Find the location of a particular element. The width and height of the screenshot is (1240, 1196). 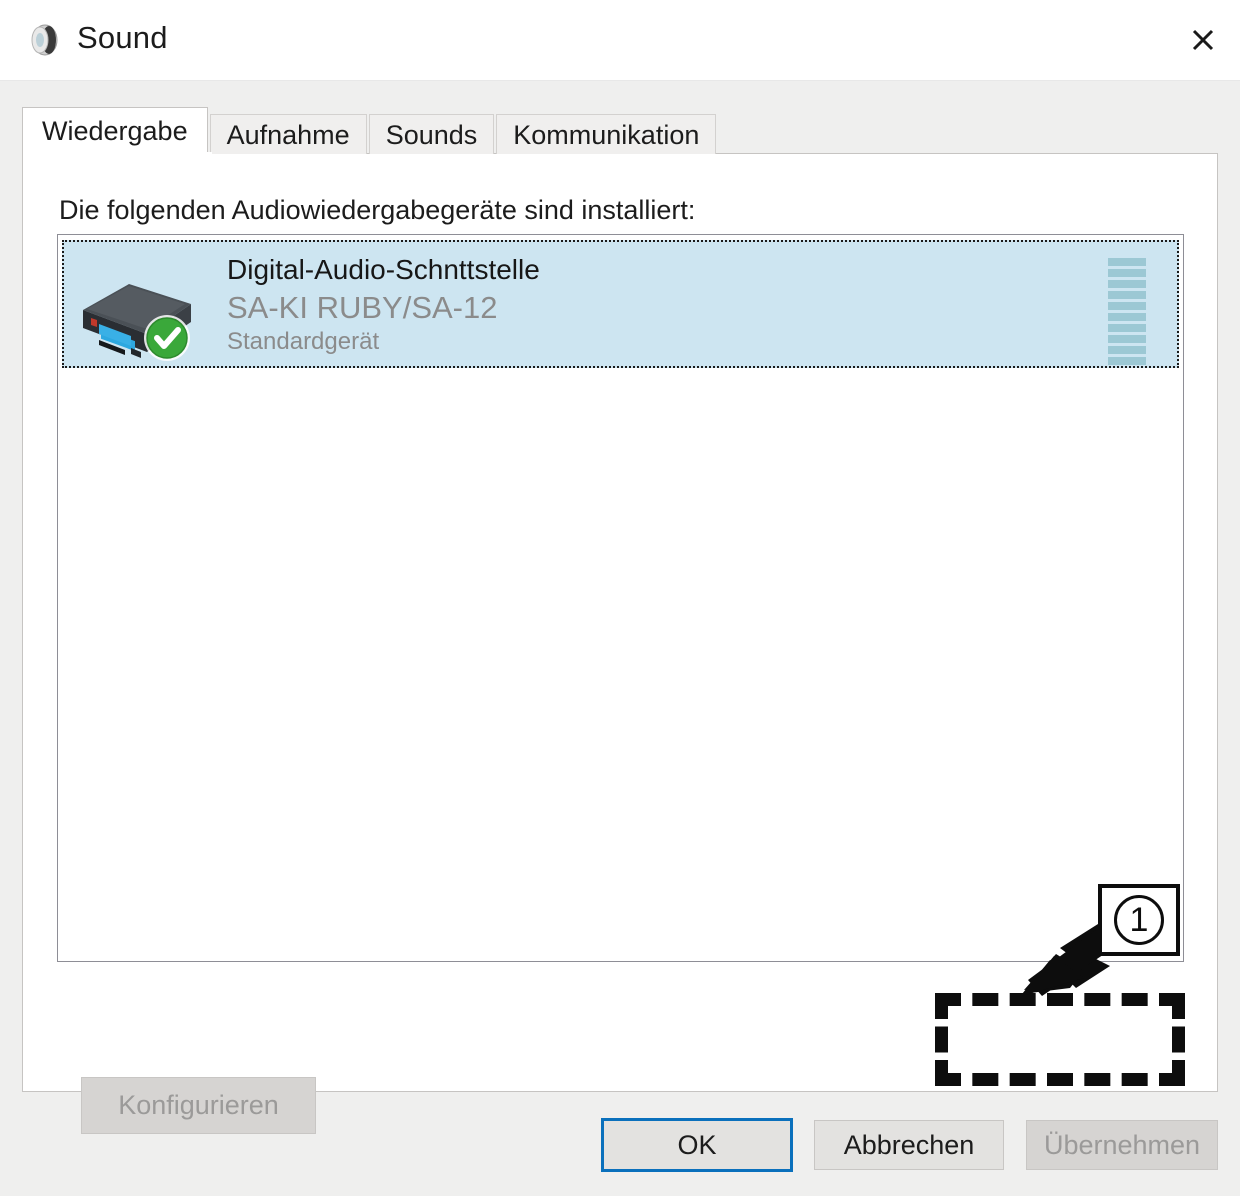

ok-button: OK is located at coordinates (697, 1145).